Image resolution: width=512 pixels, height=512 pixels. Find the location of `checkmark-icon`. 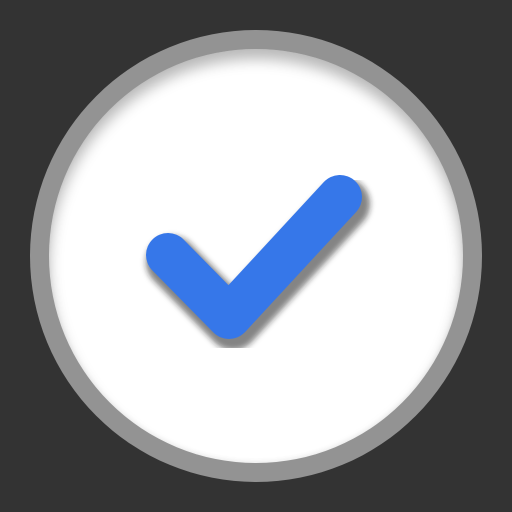

checkmark-icon is located at coordinates (258, 262).